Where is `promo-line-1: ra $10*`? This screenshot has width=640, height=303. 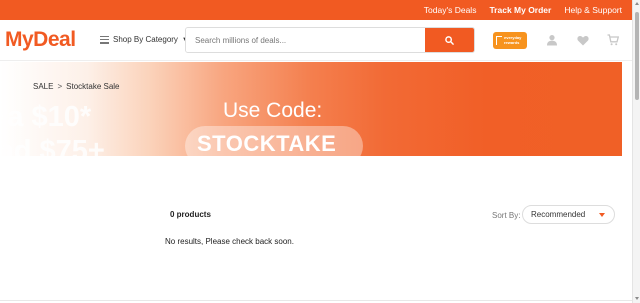 promo-line-1: ra $10* is located at coordinates (46, 117).